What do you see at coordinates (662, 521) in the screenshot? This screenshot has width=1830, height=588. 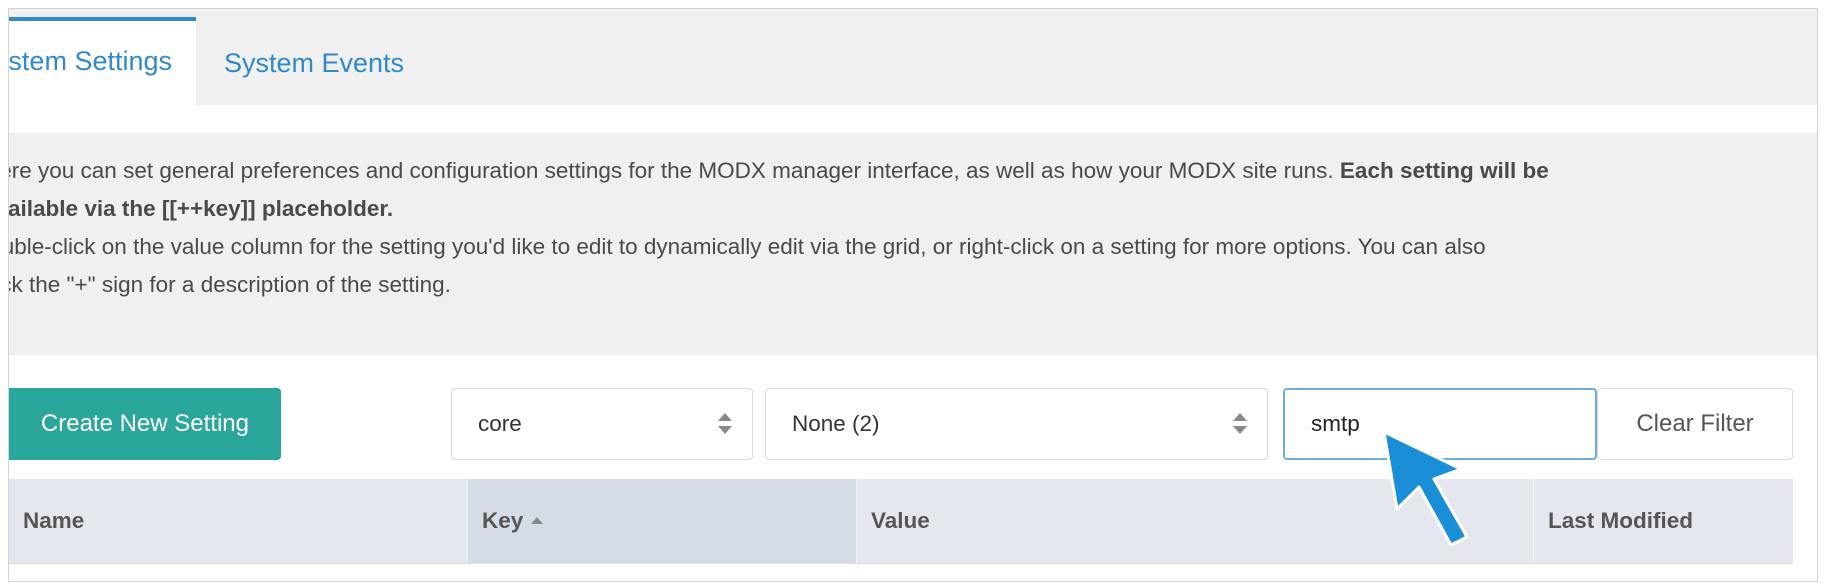 I see `column-header-key: Key` at bounding box center [662, 521].